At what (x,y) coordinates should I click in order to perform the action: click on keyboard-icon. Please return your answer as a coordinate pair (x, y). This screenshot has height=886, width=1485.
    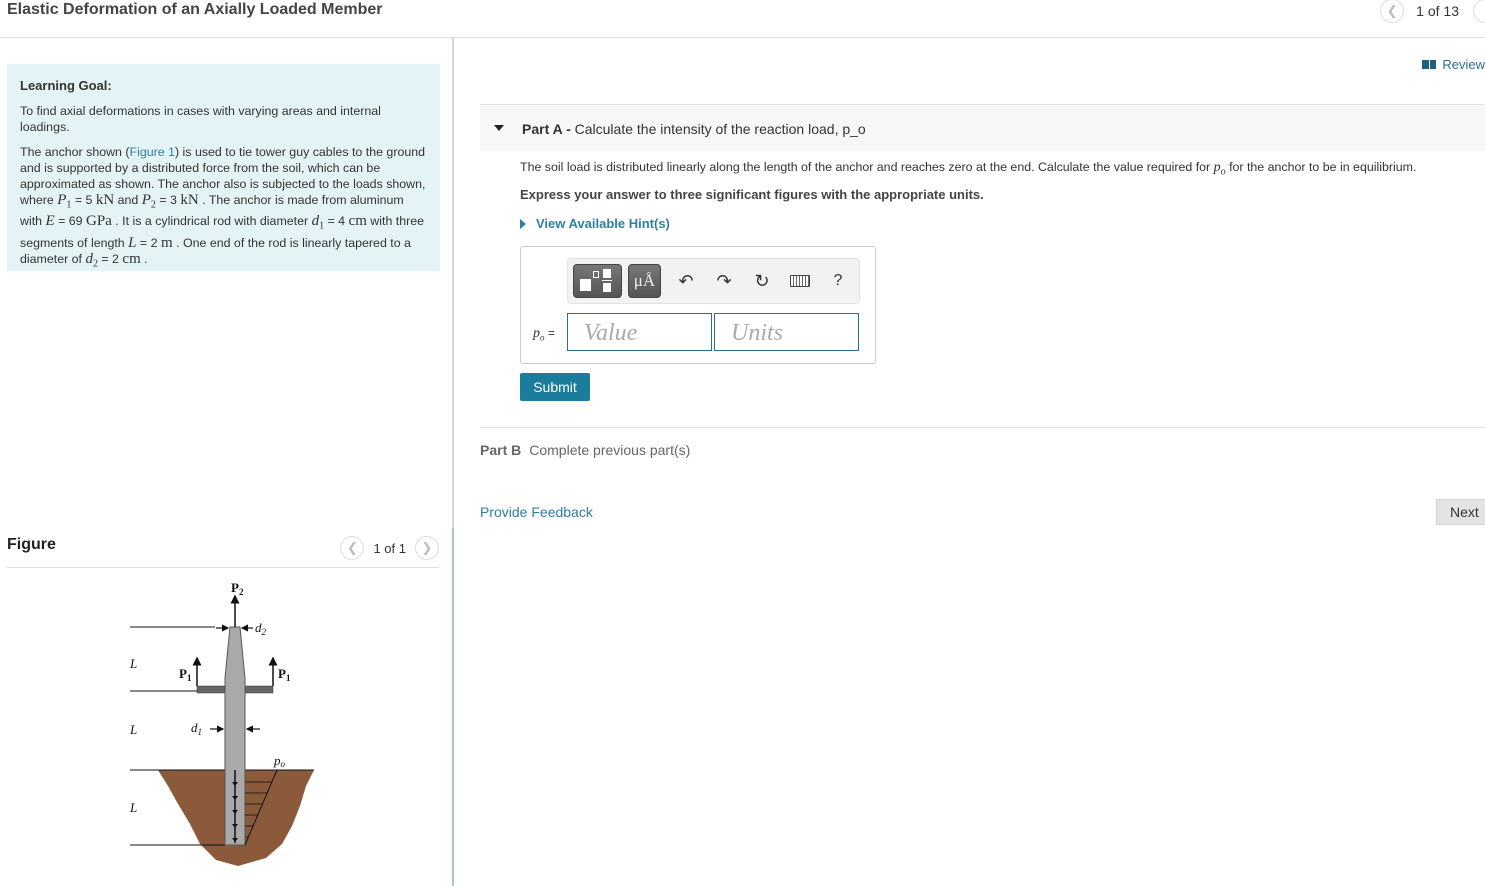
    Looking at the image, I should click on (800, 281).